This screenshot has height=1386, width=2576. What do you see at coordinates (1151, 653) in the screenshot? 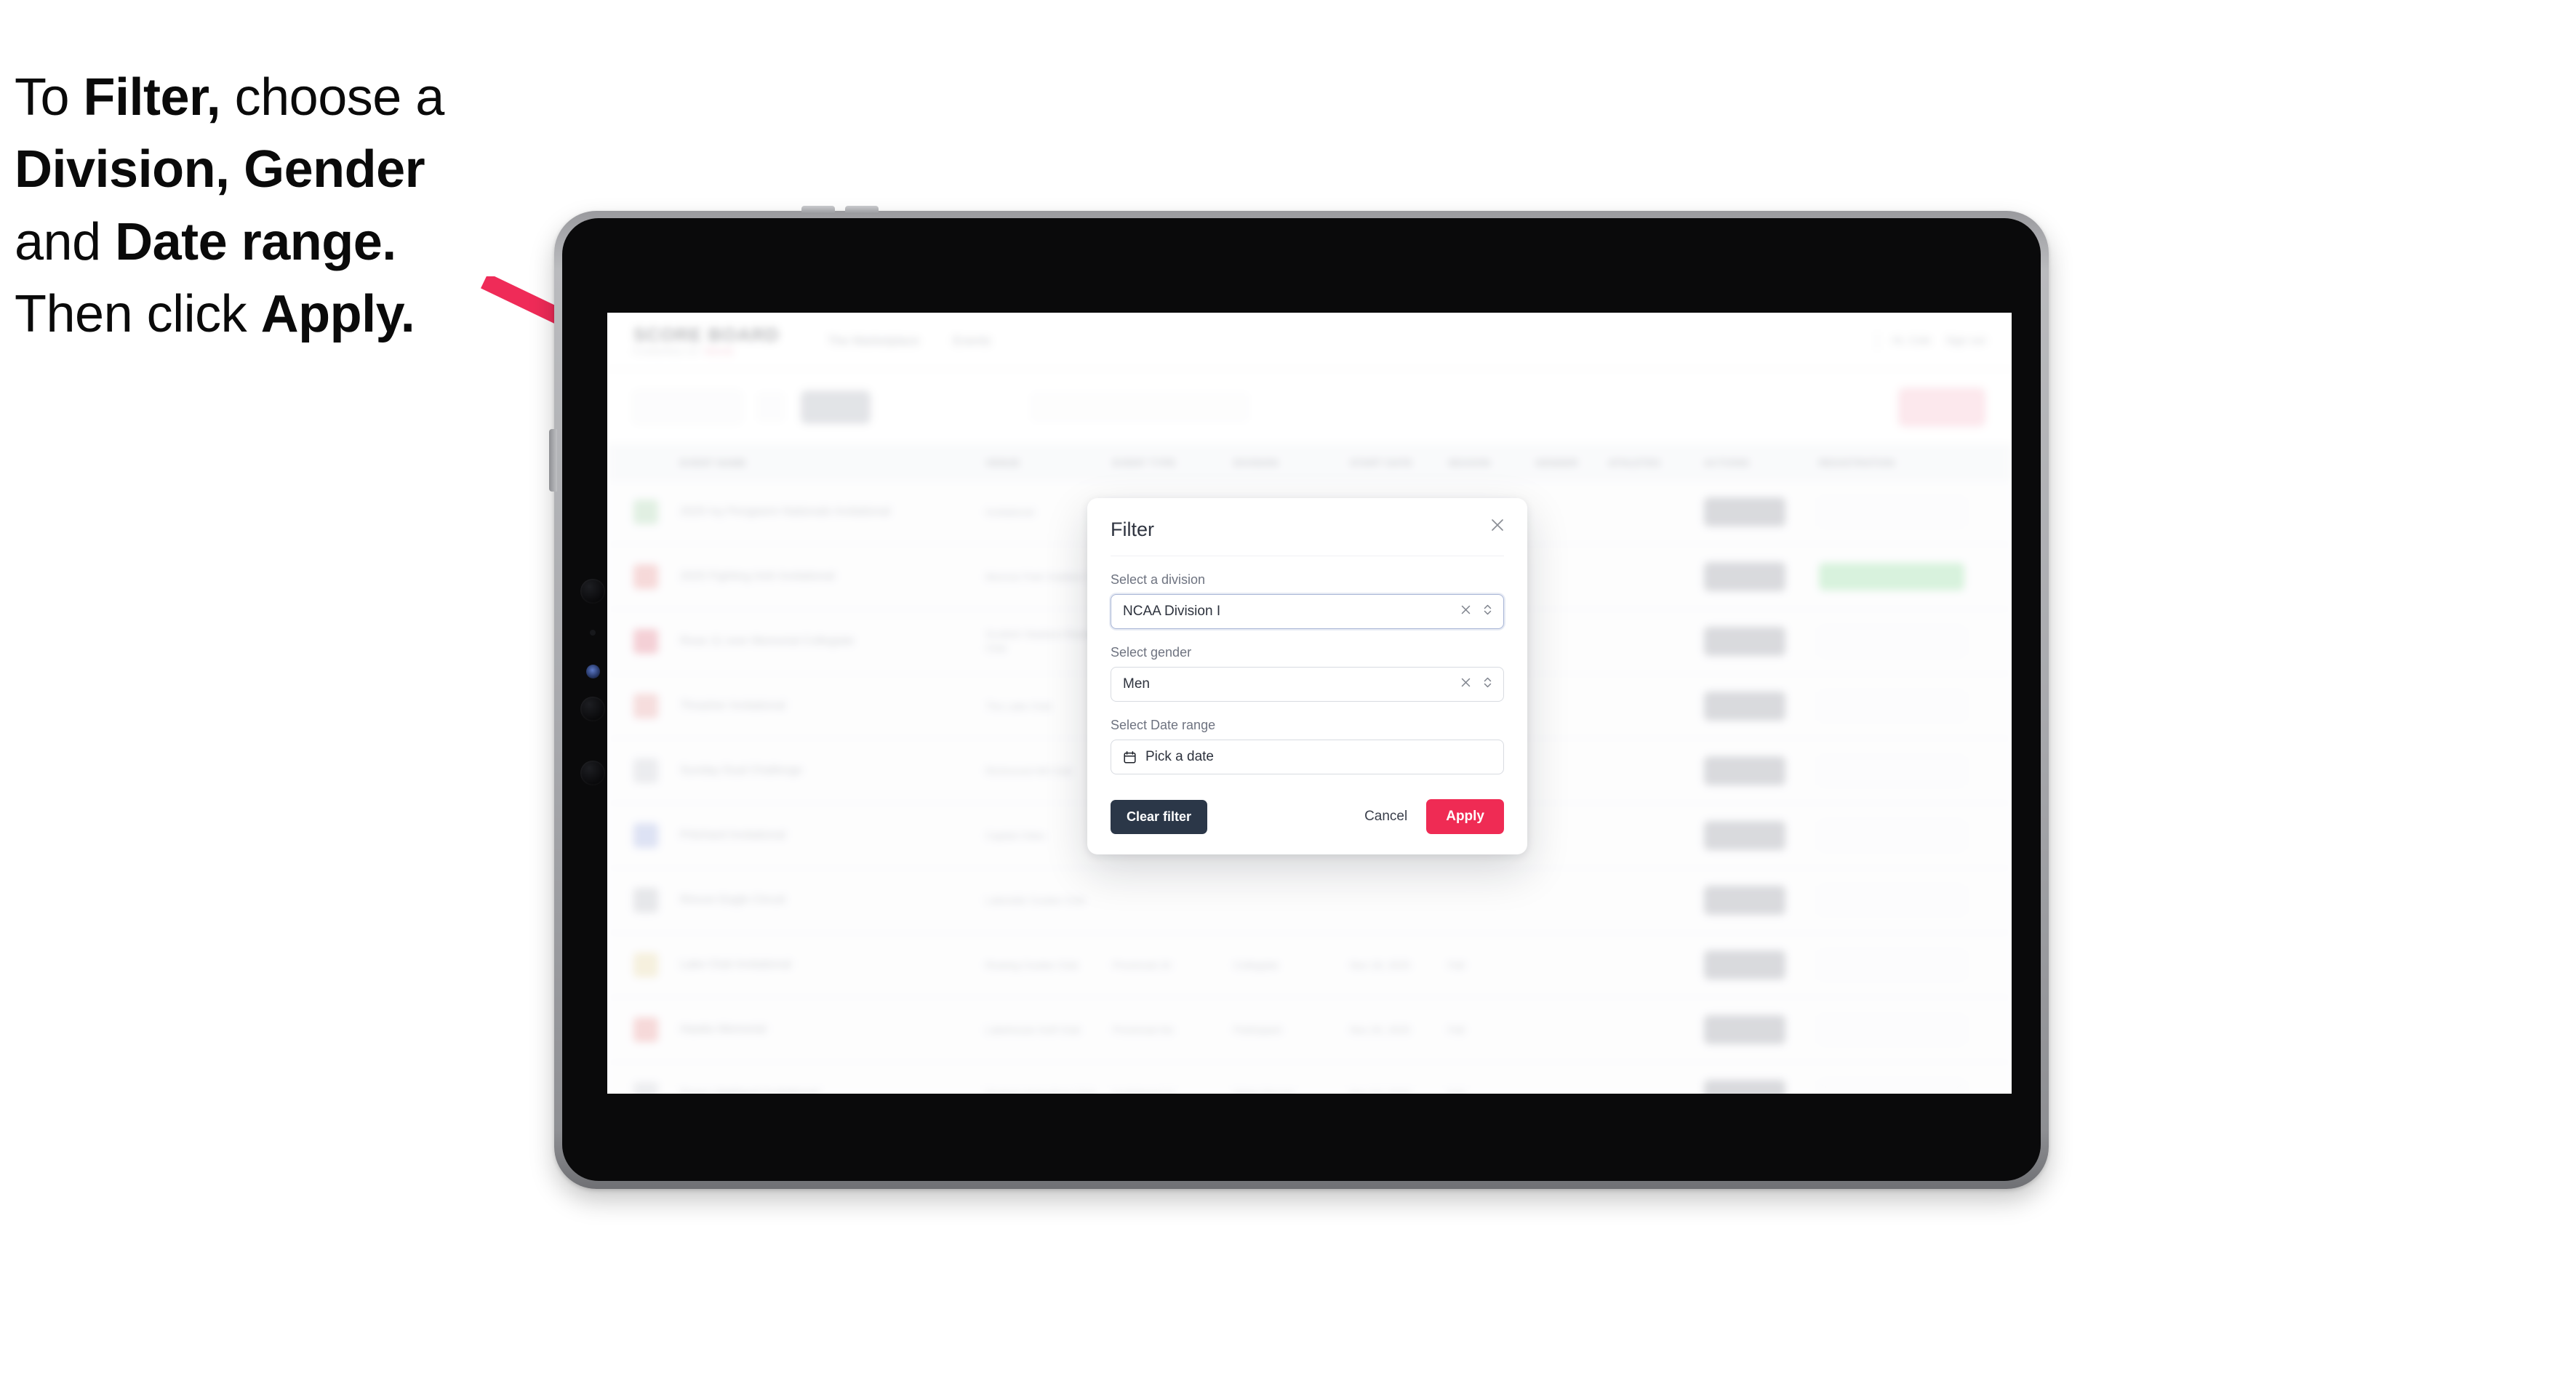
I see `gender-label: Select gender` at bounding box center [1151, 653].